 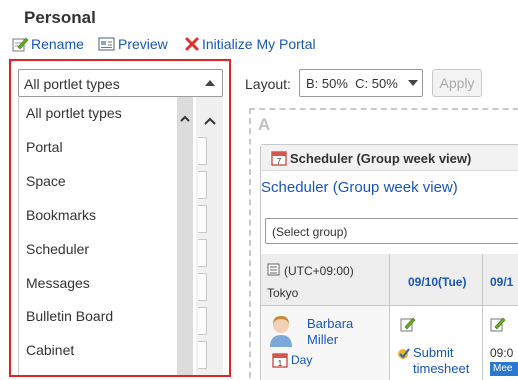 What do you see at coordinates (381, 158) in the screenshot?
I see `portlet-header-title: Scheduler (Group week view)` at bounding box center [381, 158].